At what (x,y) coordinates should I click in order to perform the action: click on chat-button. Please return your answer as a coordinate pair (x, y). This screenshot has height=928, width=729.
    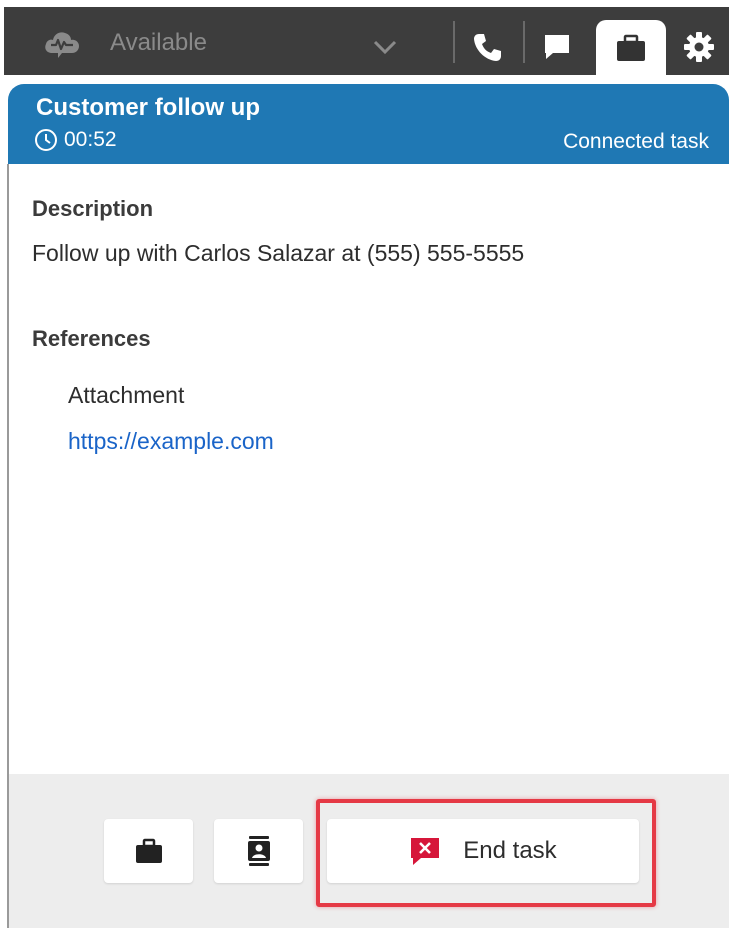
    Looking at the image, I should click on (557, 47).